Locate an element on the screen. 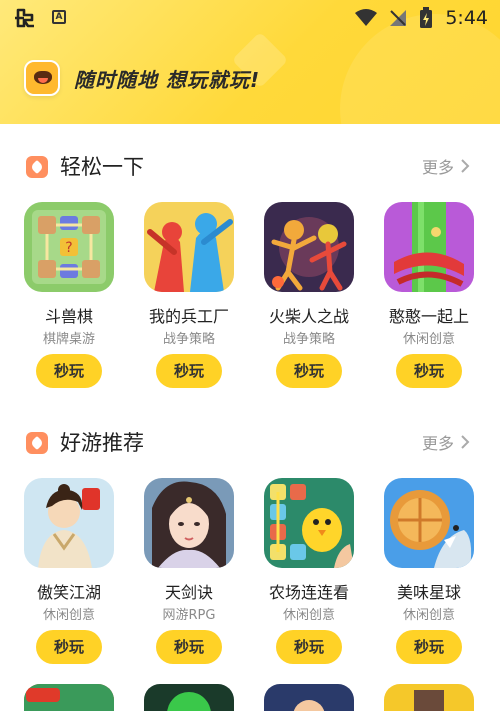 The height and width of the screenshot is (711, 500). game-card: 美味星球 休闲创意 秒玩 is located at coordinates (420, 578).